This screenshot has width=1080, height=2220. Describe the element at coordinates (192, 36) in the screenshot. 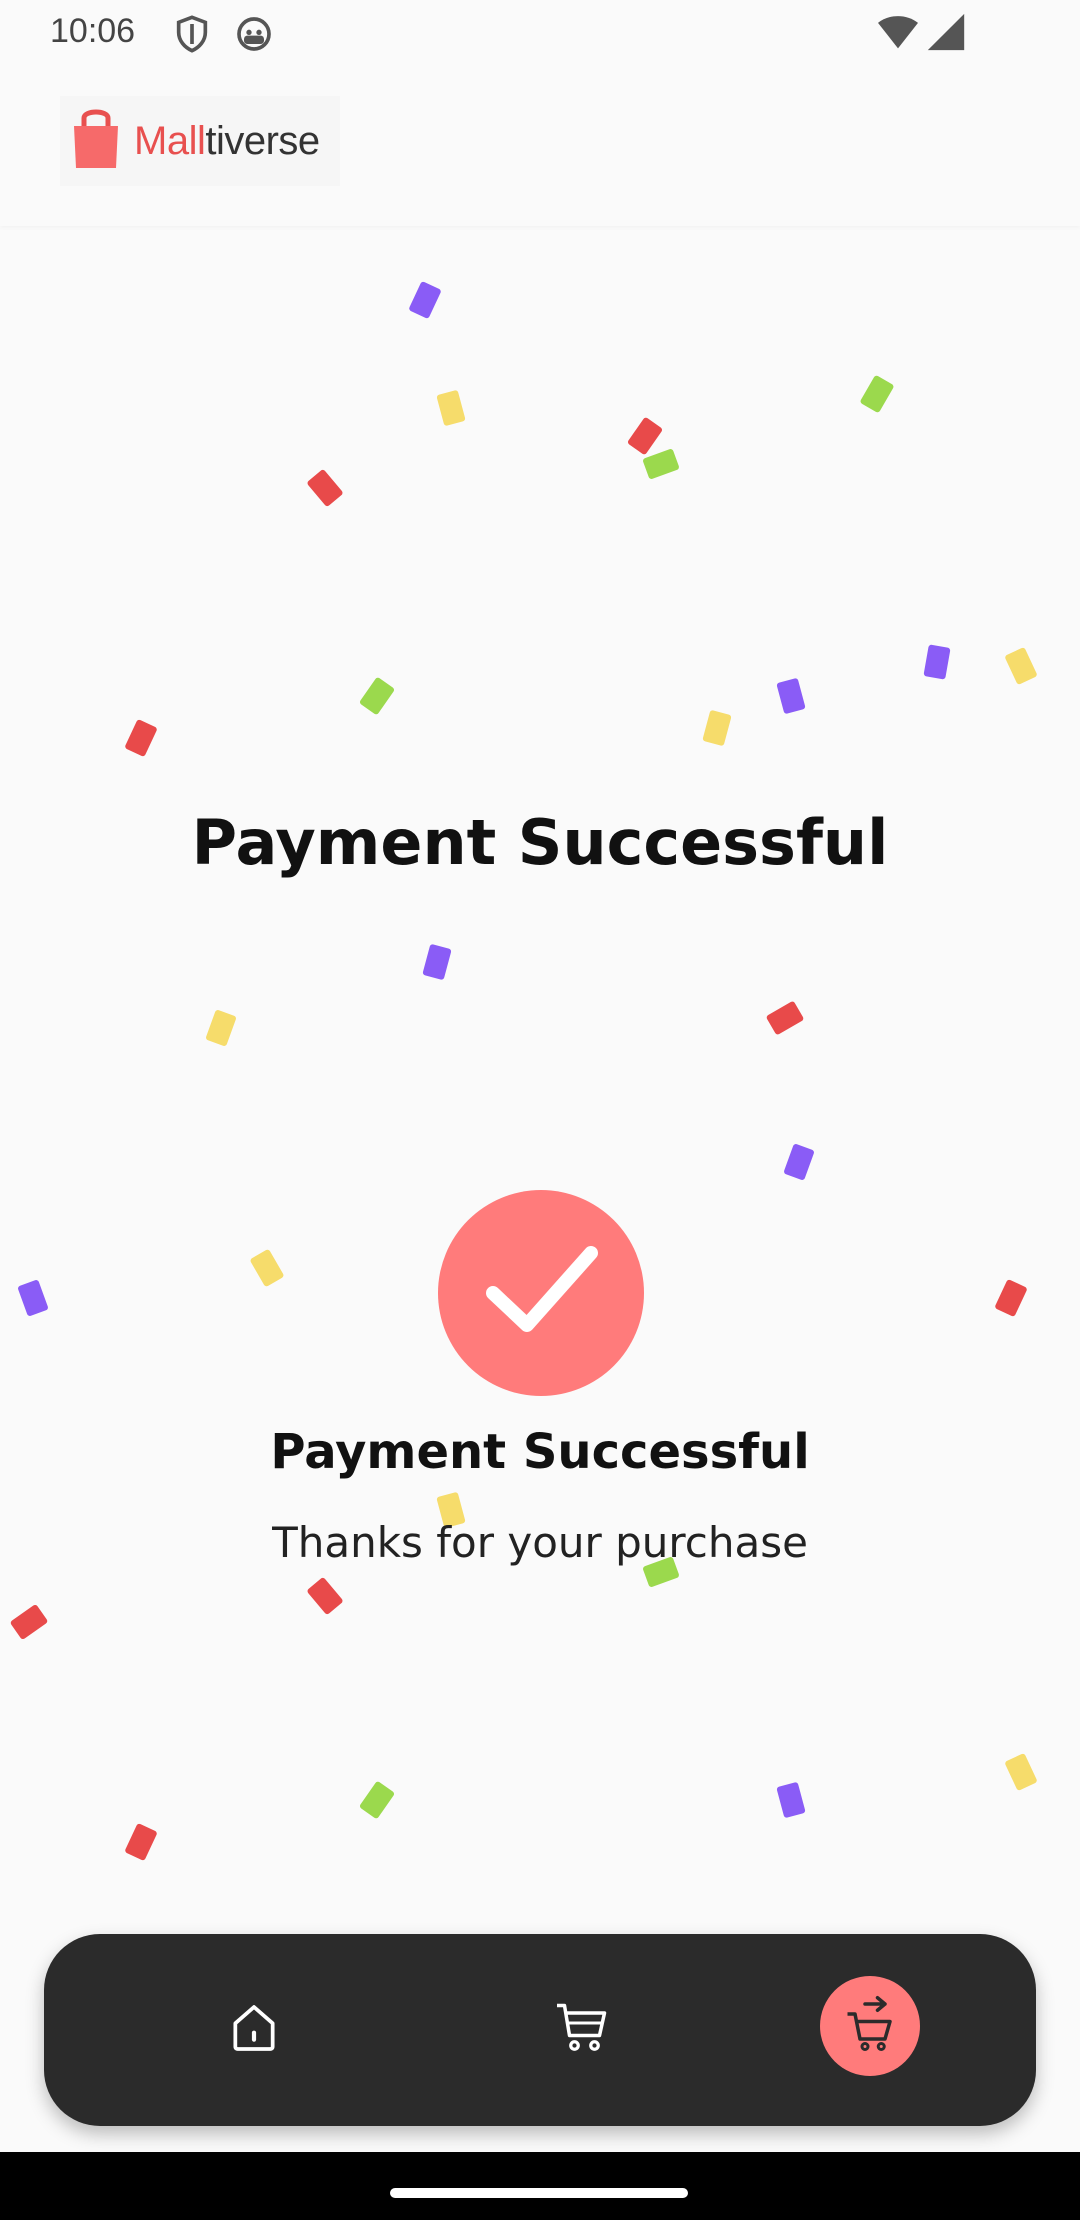

I see `shield-icon` at that location.